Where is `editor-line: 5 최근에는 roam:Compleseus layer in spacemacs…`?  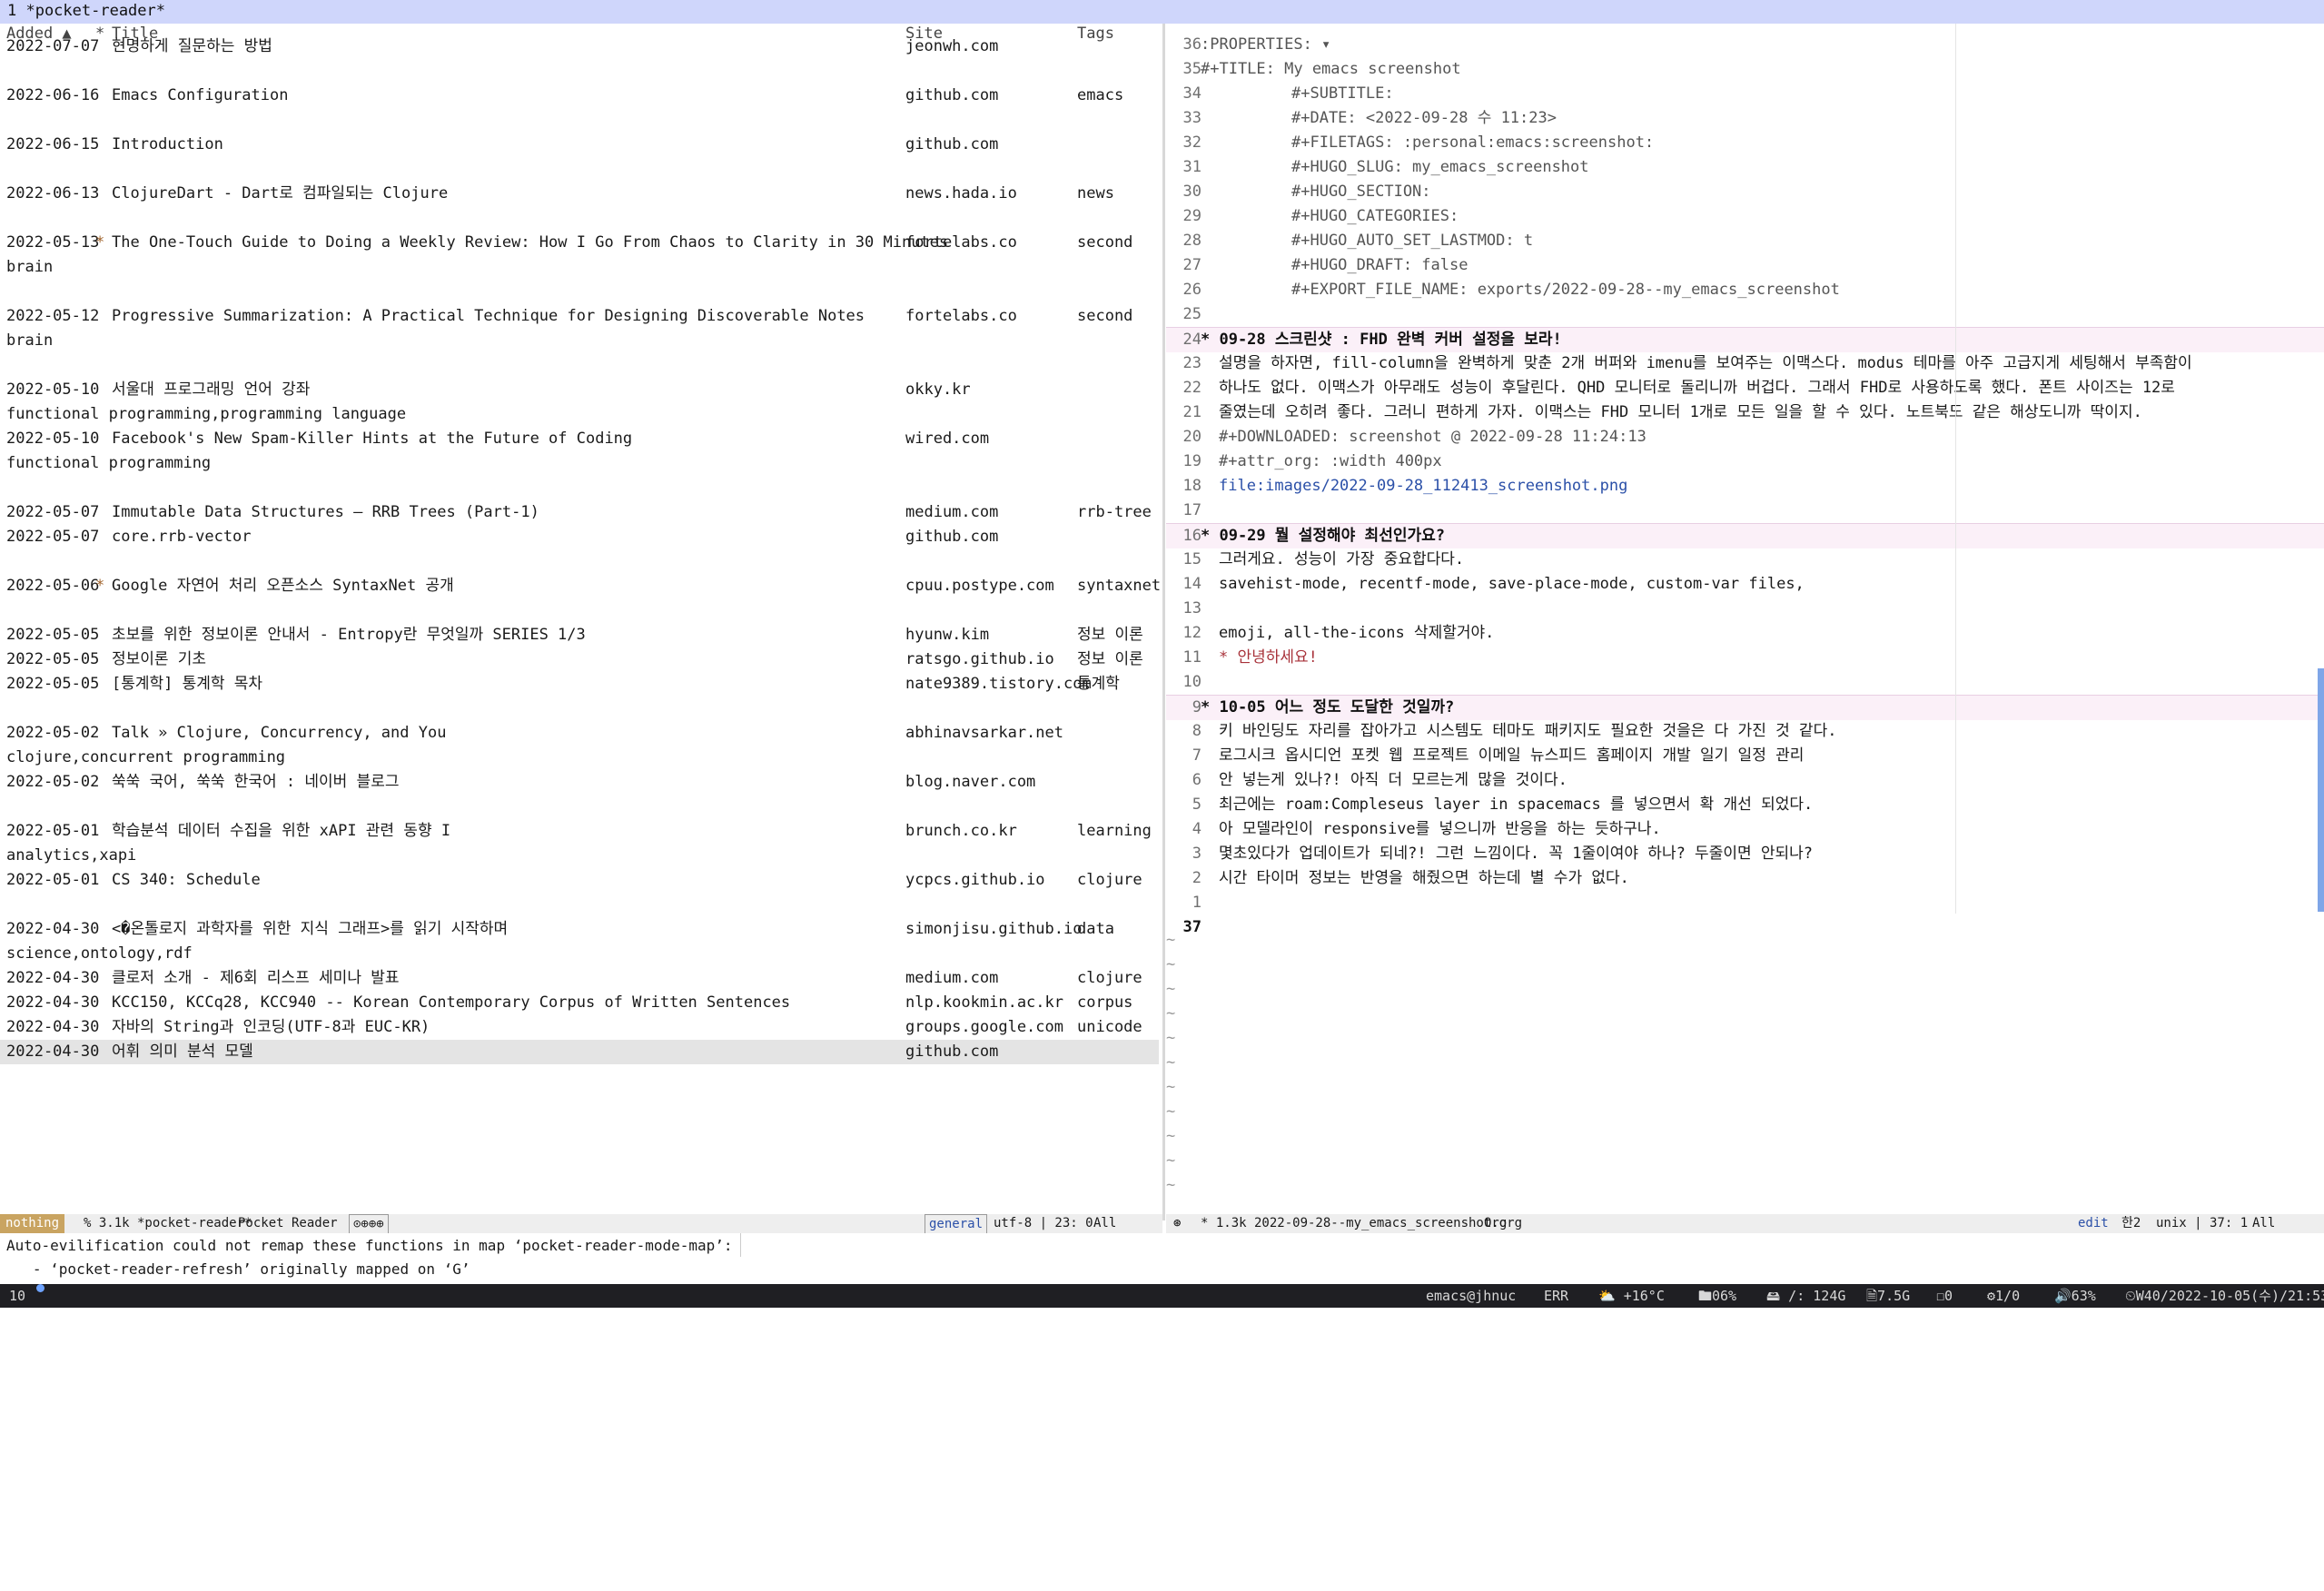
editor-line: 5 최근에는 roam:Compleseus layer in spacemacs… is located at coordinates (1745, 805).